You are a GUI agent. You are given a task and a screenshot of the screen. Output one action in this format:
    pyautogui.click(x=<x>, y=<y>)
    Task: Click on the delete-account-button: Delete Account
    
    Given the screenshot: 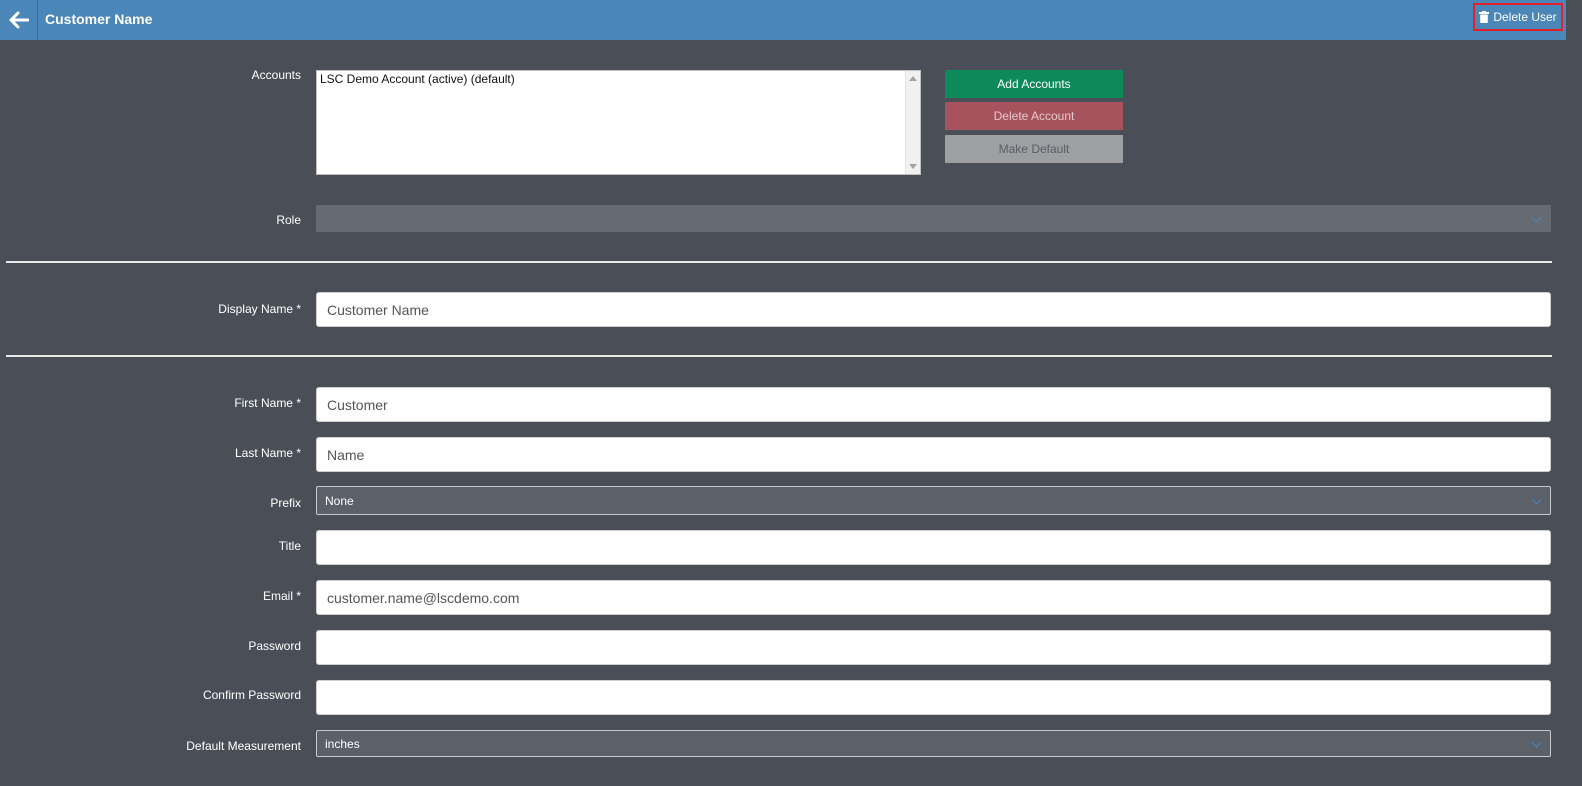 What is the action you would take?
    pyautogui.click(x=1034, y=116)
    